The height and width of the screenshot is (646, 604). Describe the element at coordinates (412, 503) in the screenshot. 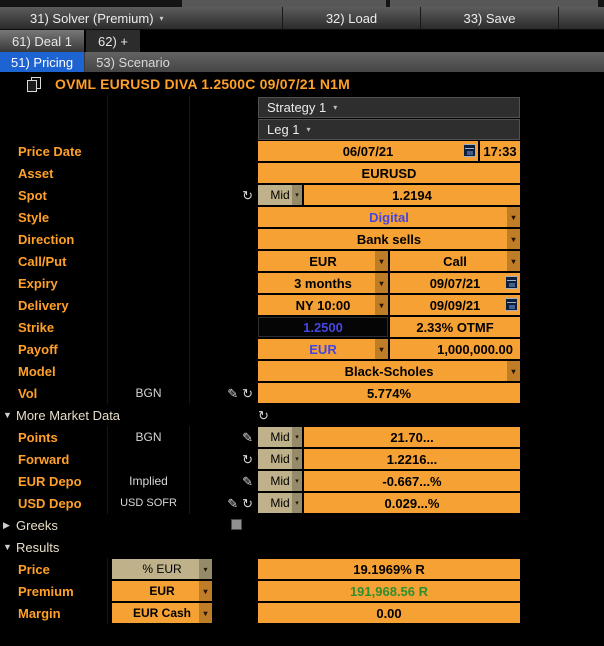

I see `usd-depo-field: 0.029...%` at that location.